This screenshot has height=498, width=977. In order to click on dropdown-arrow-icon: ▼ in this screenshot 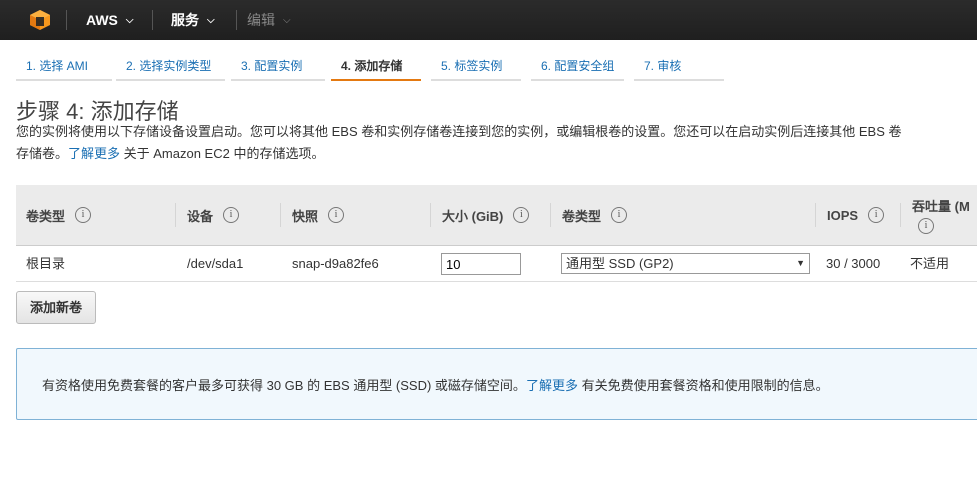, I will do `click(800, 263)`.